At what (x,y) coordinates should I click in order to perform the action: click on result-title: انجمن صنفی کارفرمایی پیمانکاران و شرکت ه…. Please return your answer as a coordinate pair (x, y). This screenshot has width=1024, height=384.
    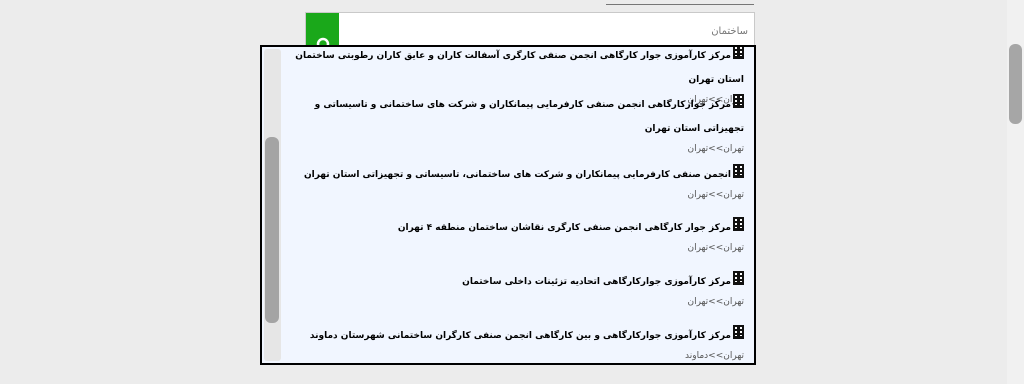
    Looking at the image, I should click on (517, 175).